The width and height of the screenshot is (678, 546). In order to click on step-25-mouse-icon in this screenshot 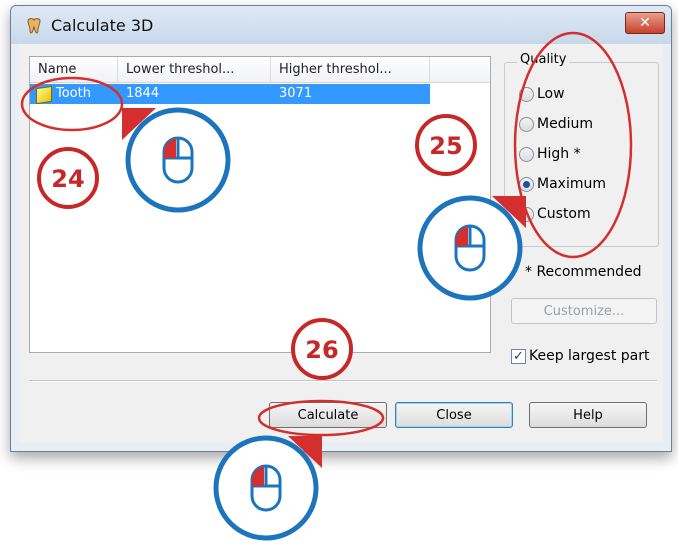, I will do `click(471, 248)`.